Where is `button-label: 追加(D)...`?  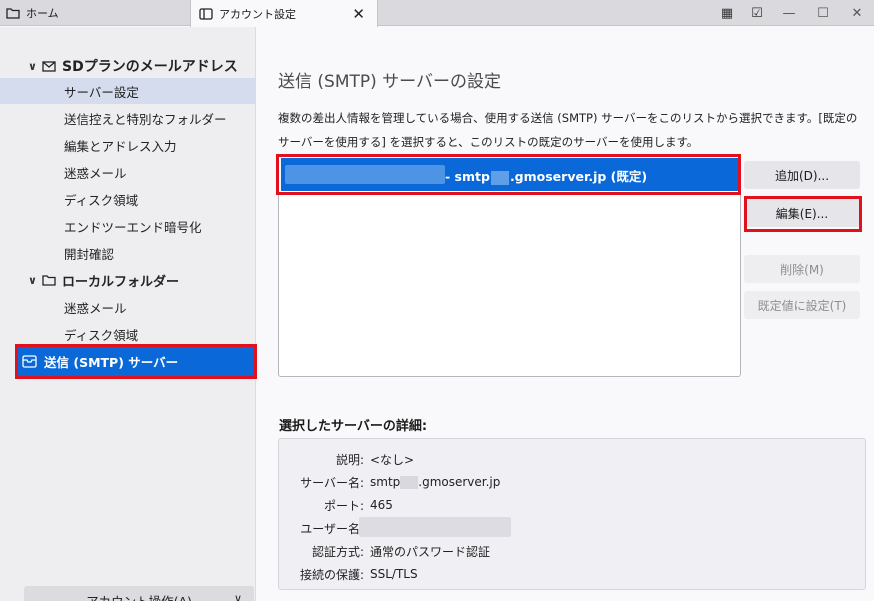
button-label: 追加(D)... is located at coordinates (802, 175).